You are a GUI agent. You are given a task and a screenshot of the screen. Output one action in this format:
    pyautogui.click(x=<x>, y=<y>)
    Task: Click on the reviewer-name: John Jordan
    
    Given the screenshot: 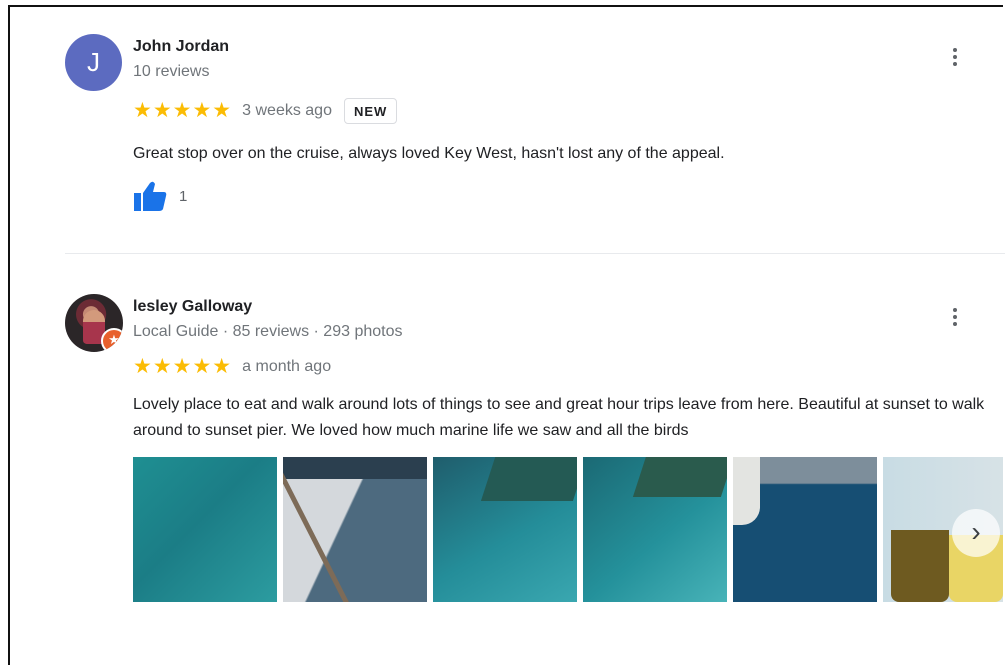 What is the action you would take?
    pyautogui.click(x=181, y=47)
    